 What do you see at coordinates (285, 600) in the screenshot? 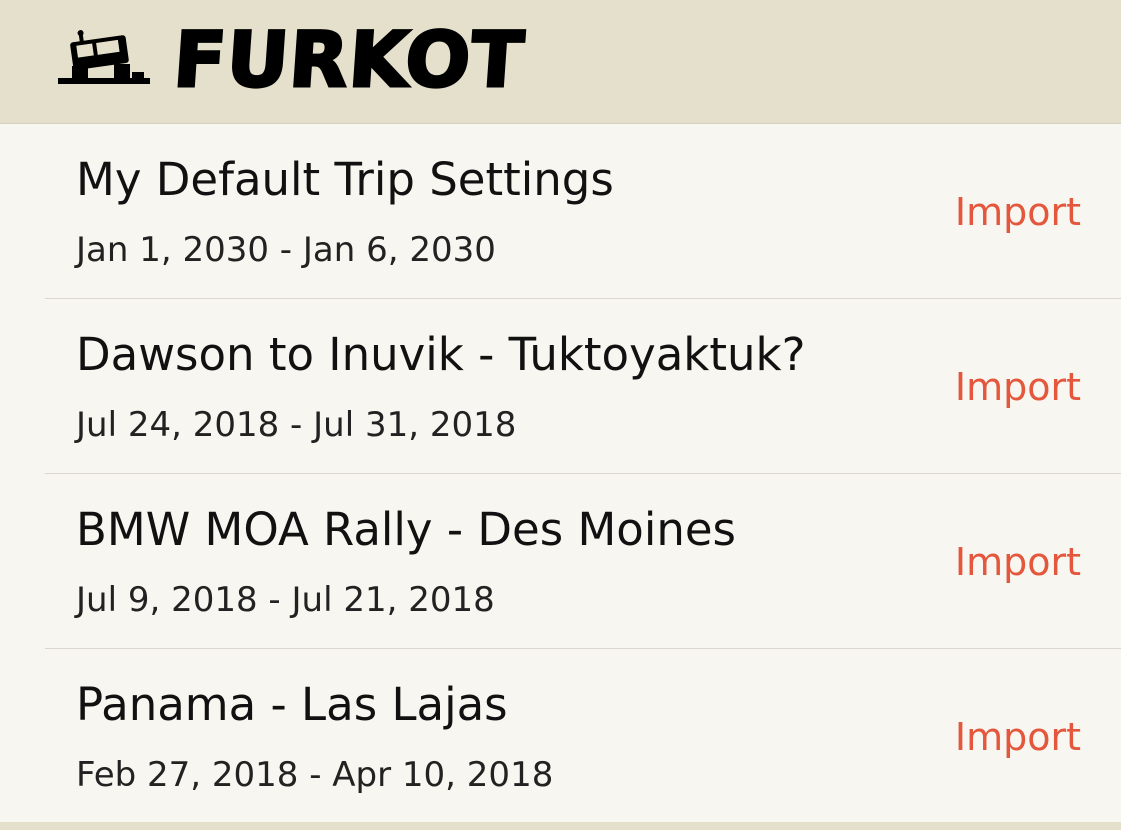
I see `trip-dates: Jul 9, 2018 - Jul 21, 2018` at bounding box center [285, 600].